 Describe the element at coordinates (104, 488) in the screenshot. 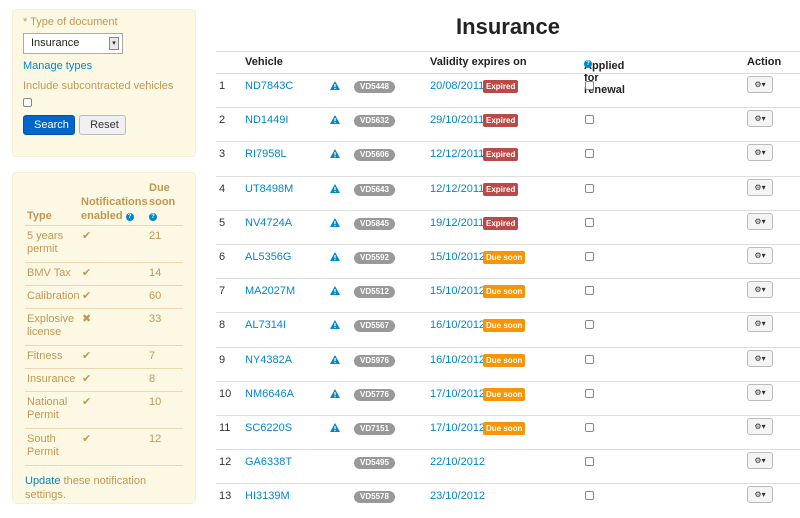

I see `notification-footer: Update these notification settings.` at that location.